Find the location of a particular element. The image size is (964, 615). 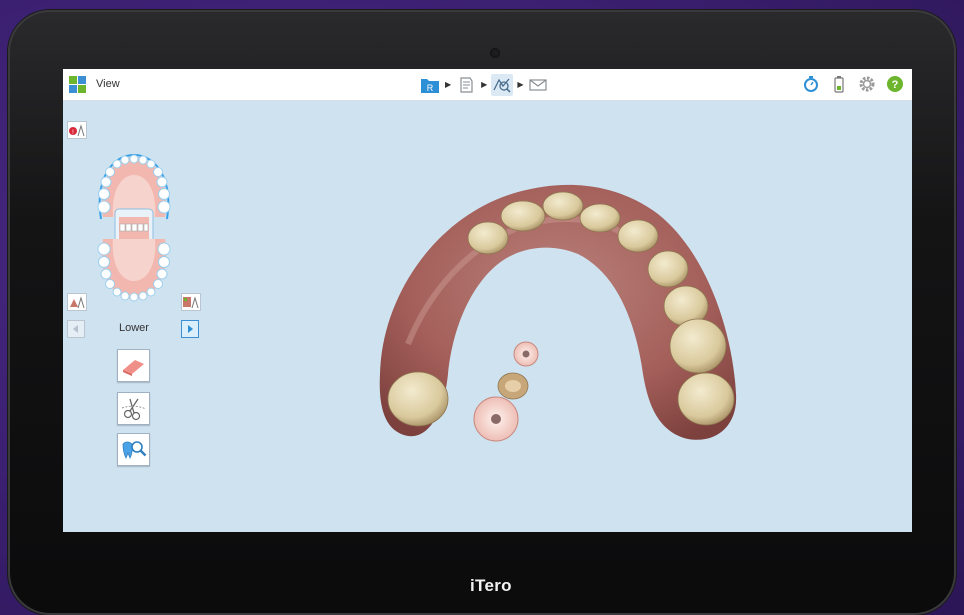

send-icon is located at coordinates (538, 85).